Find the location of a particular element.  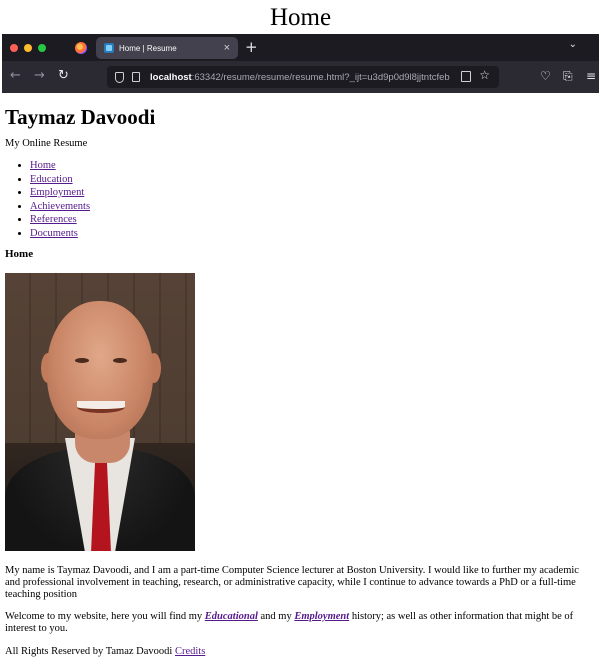

nav-item: References is located at coordinates (315, 220).